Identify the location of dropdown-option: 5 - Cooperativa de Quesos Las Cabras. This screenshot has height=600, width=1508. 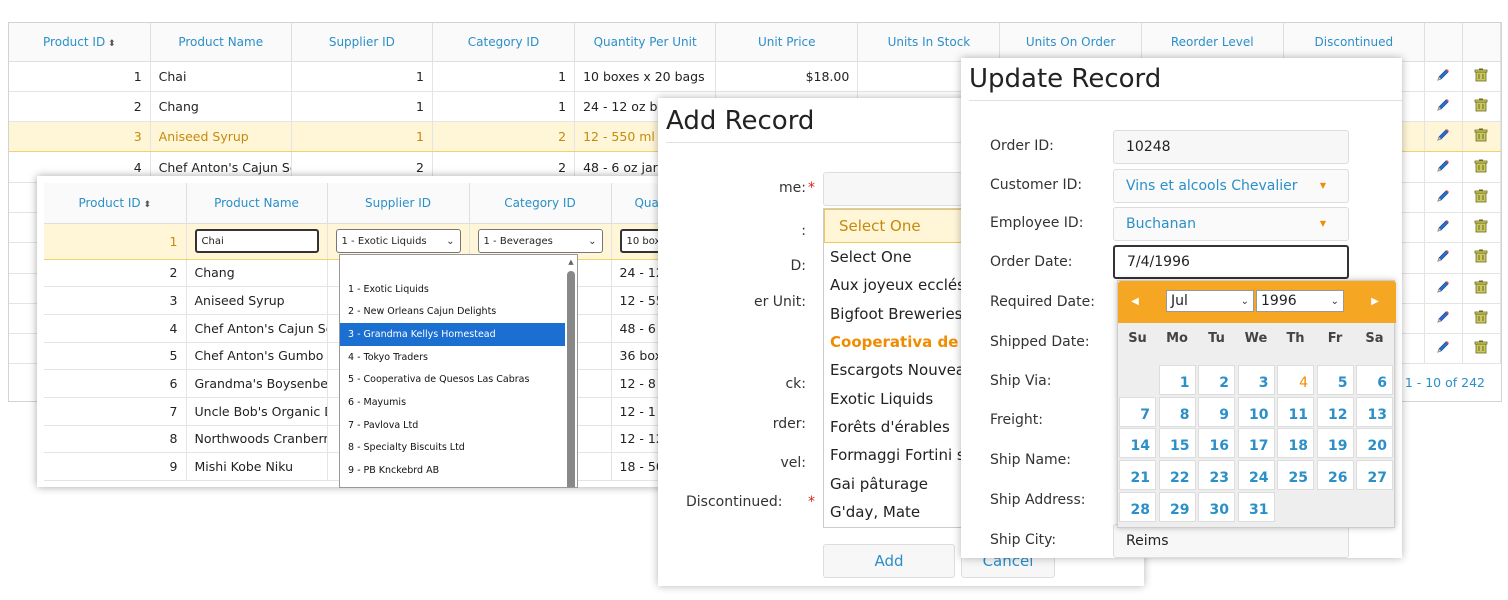
(452, 379).